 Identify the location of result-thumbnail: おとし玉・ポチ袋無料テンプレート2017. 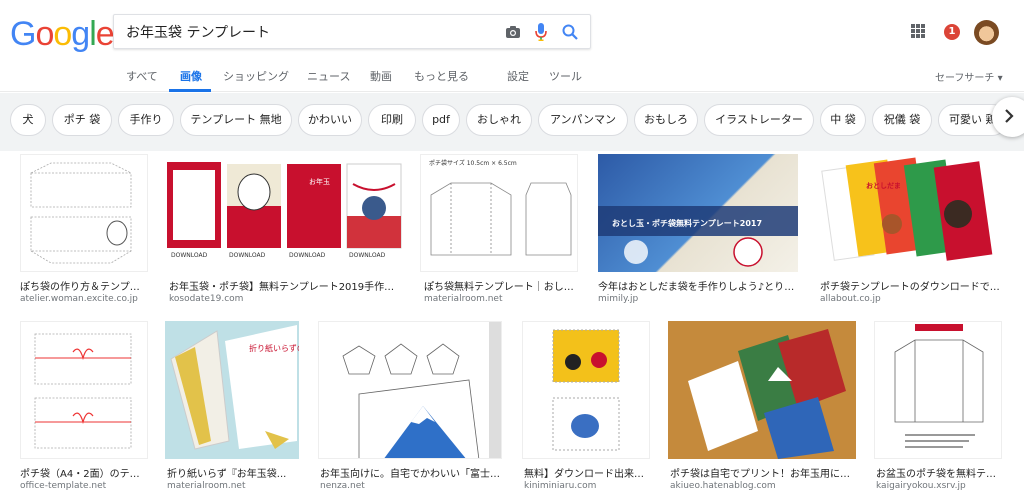
(698, 213).